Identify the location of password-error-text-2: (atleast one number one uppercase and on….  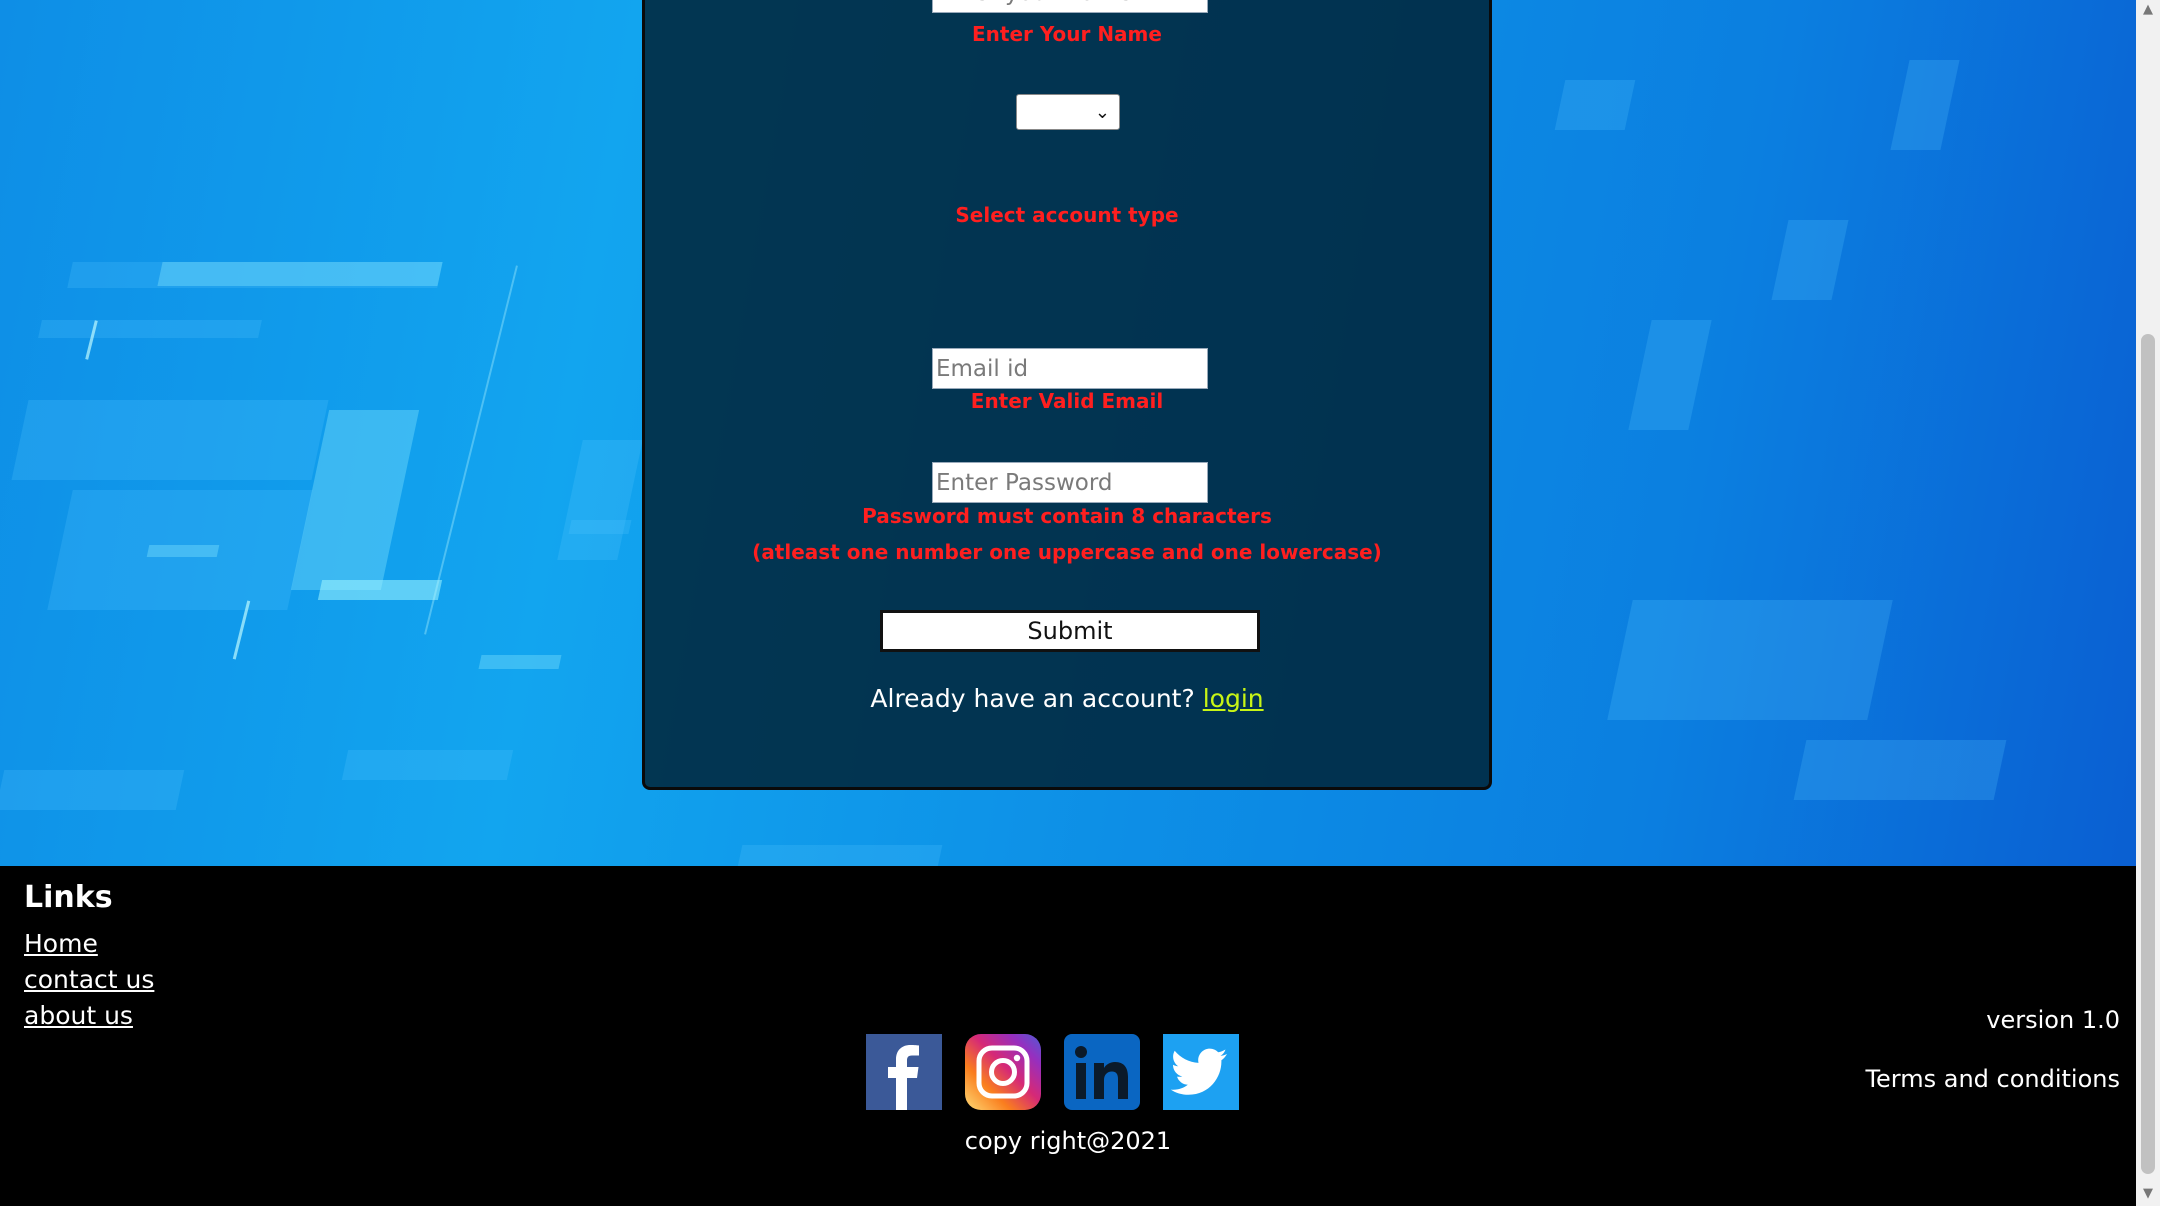
(1067, 552).